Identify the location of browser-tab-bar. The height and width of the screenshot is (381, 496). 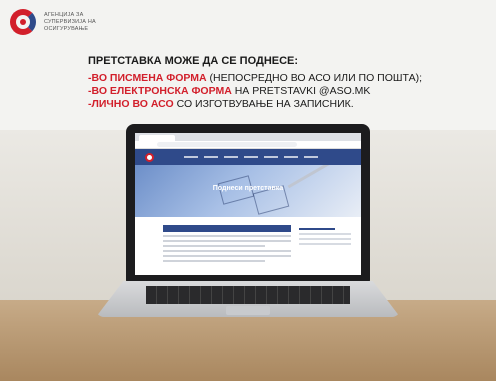
(248, 137).